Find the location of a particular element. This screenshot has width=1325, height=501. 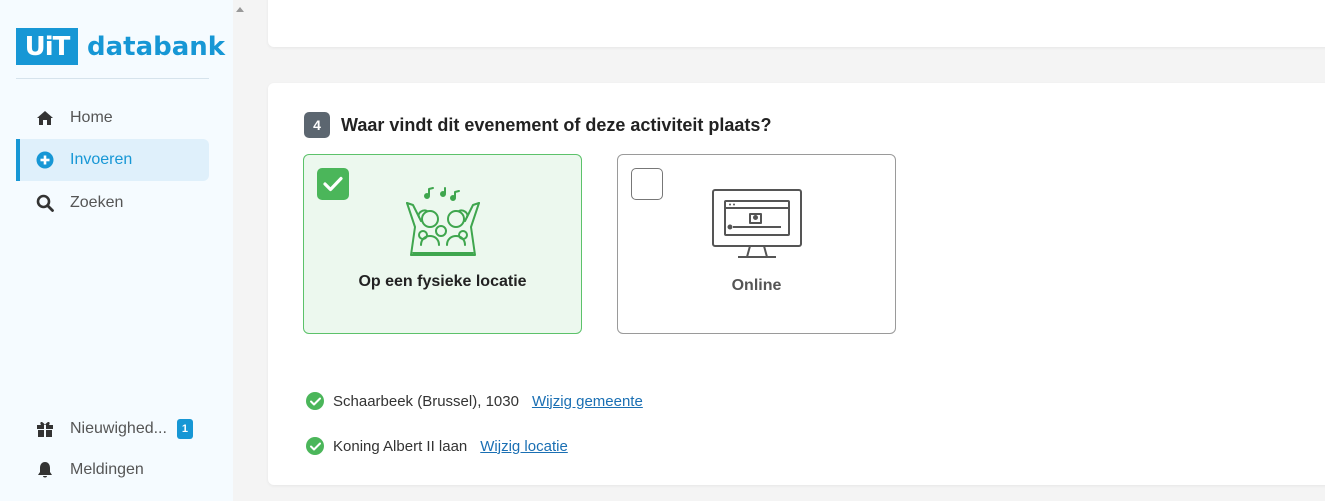

sidebar-item-label: Invoeren is located at coordinates (101, 159).